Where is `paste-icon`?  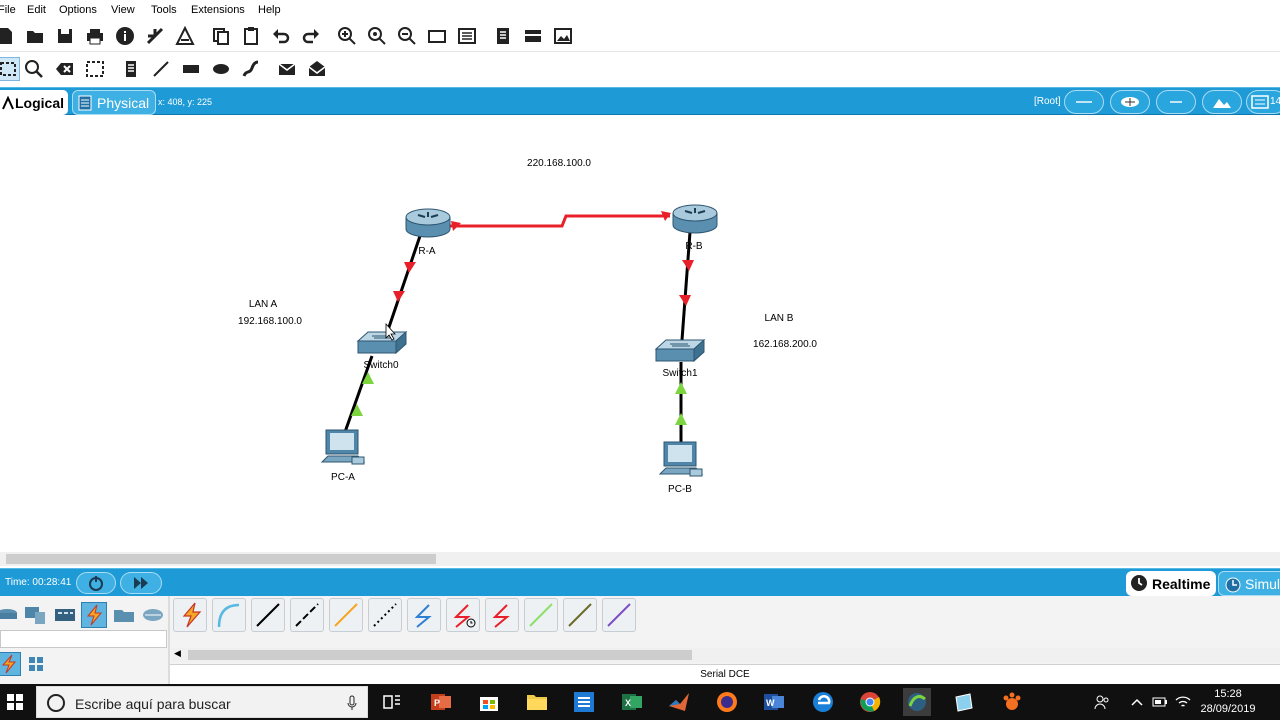
paste-icon is located at coordinates (251, 36).